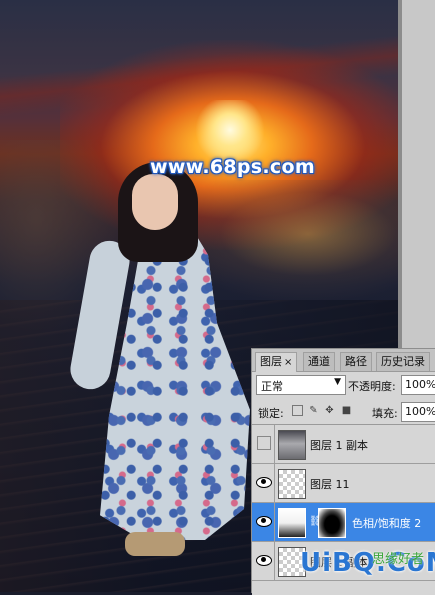 Image resolution: width=435 pixels, height=595 pixels. I want to click on watermark-68ps: www.68ps.com, so click(232, 167).